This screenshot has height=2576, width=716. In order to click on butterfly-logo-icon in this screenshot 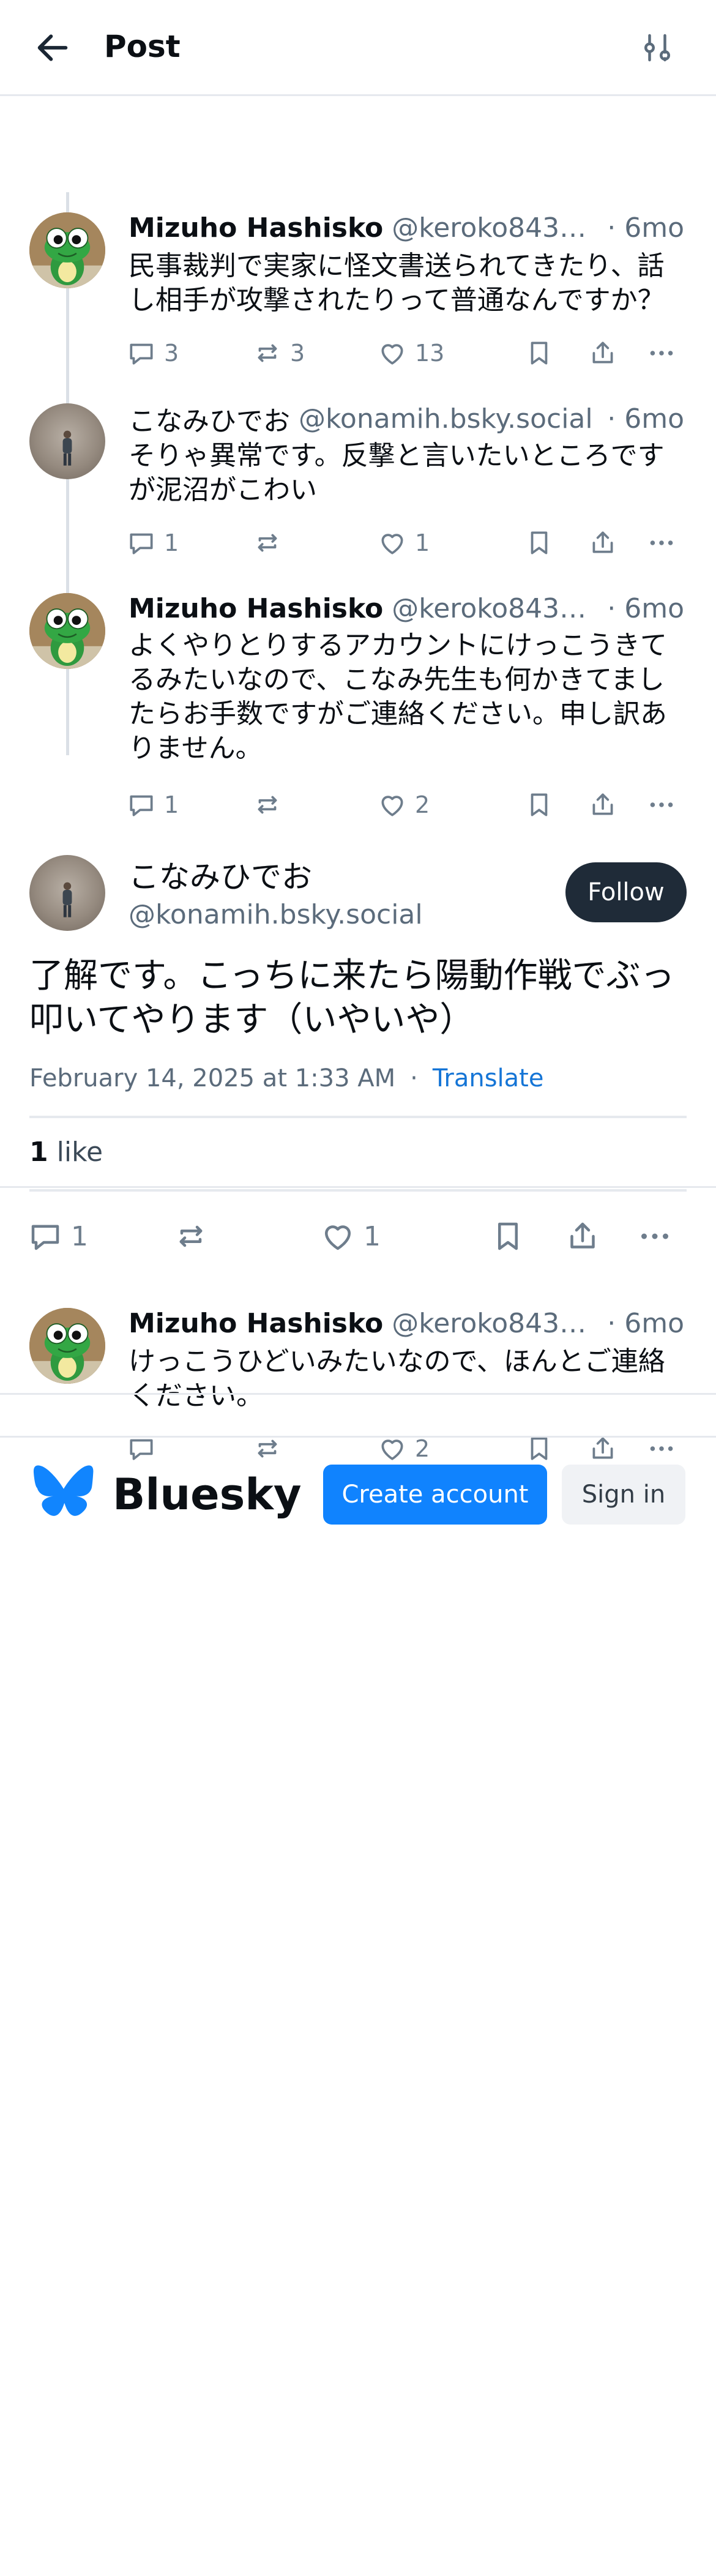, I will do `click(64, 1490)`.